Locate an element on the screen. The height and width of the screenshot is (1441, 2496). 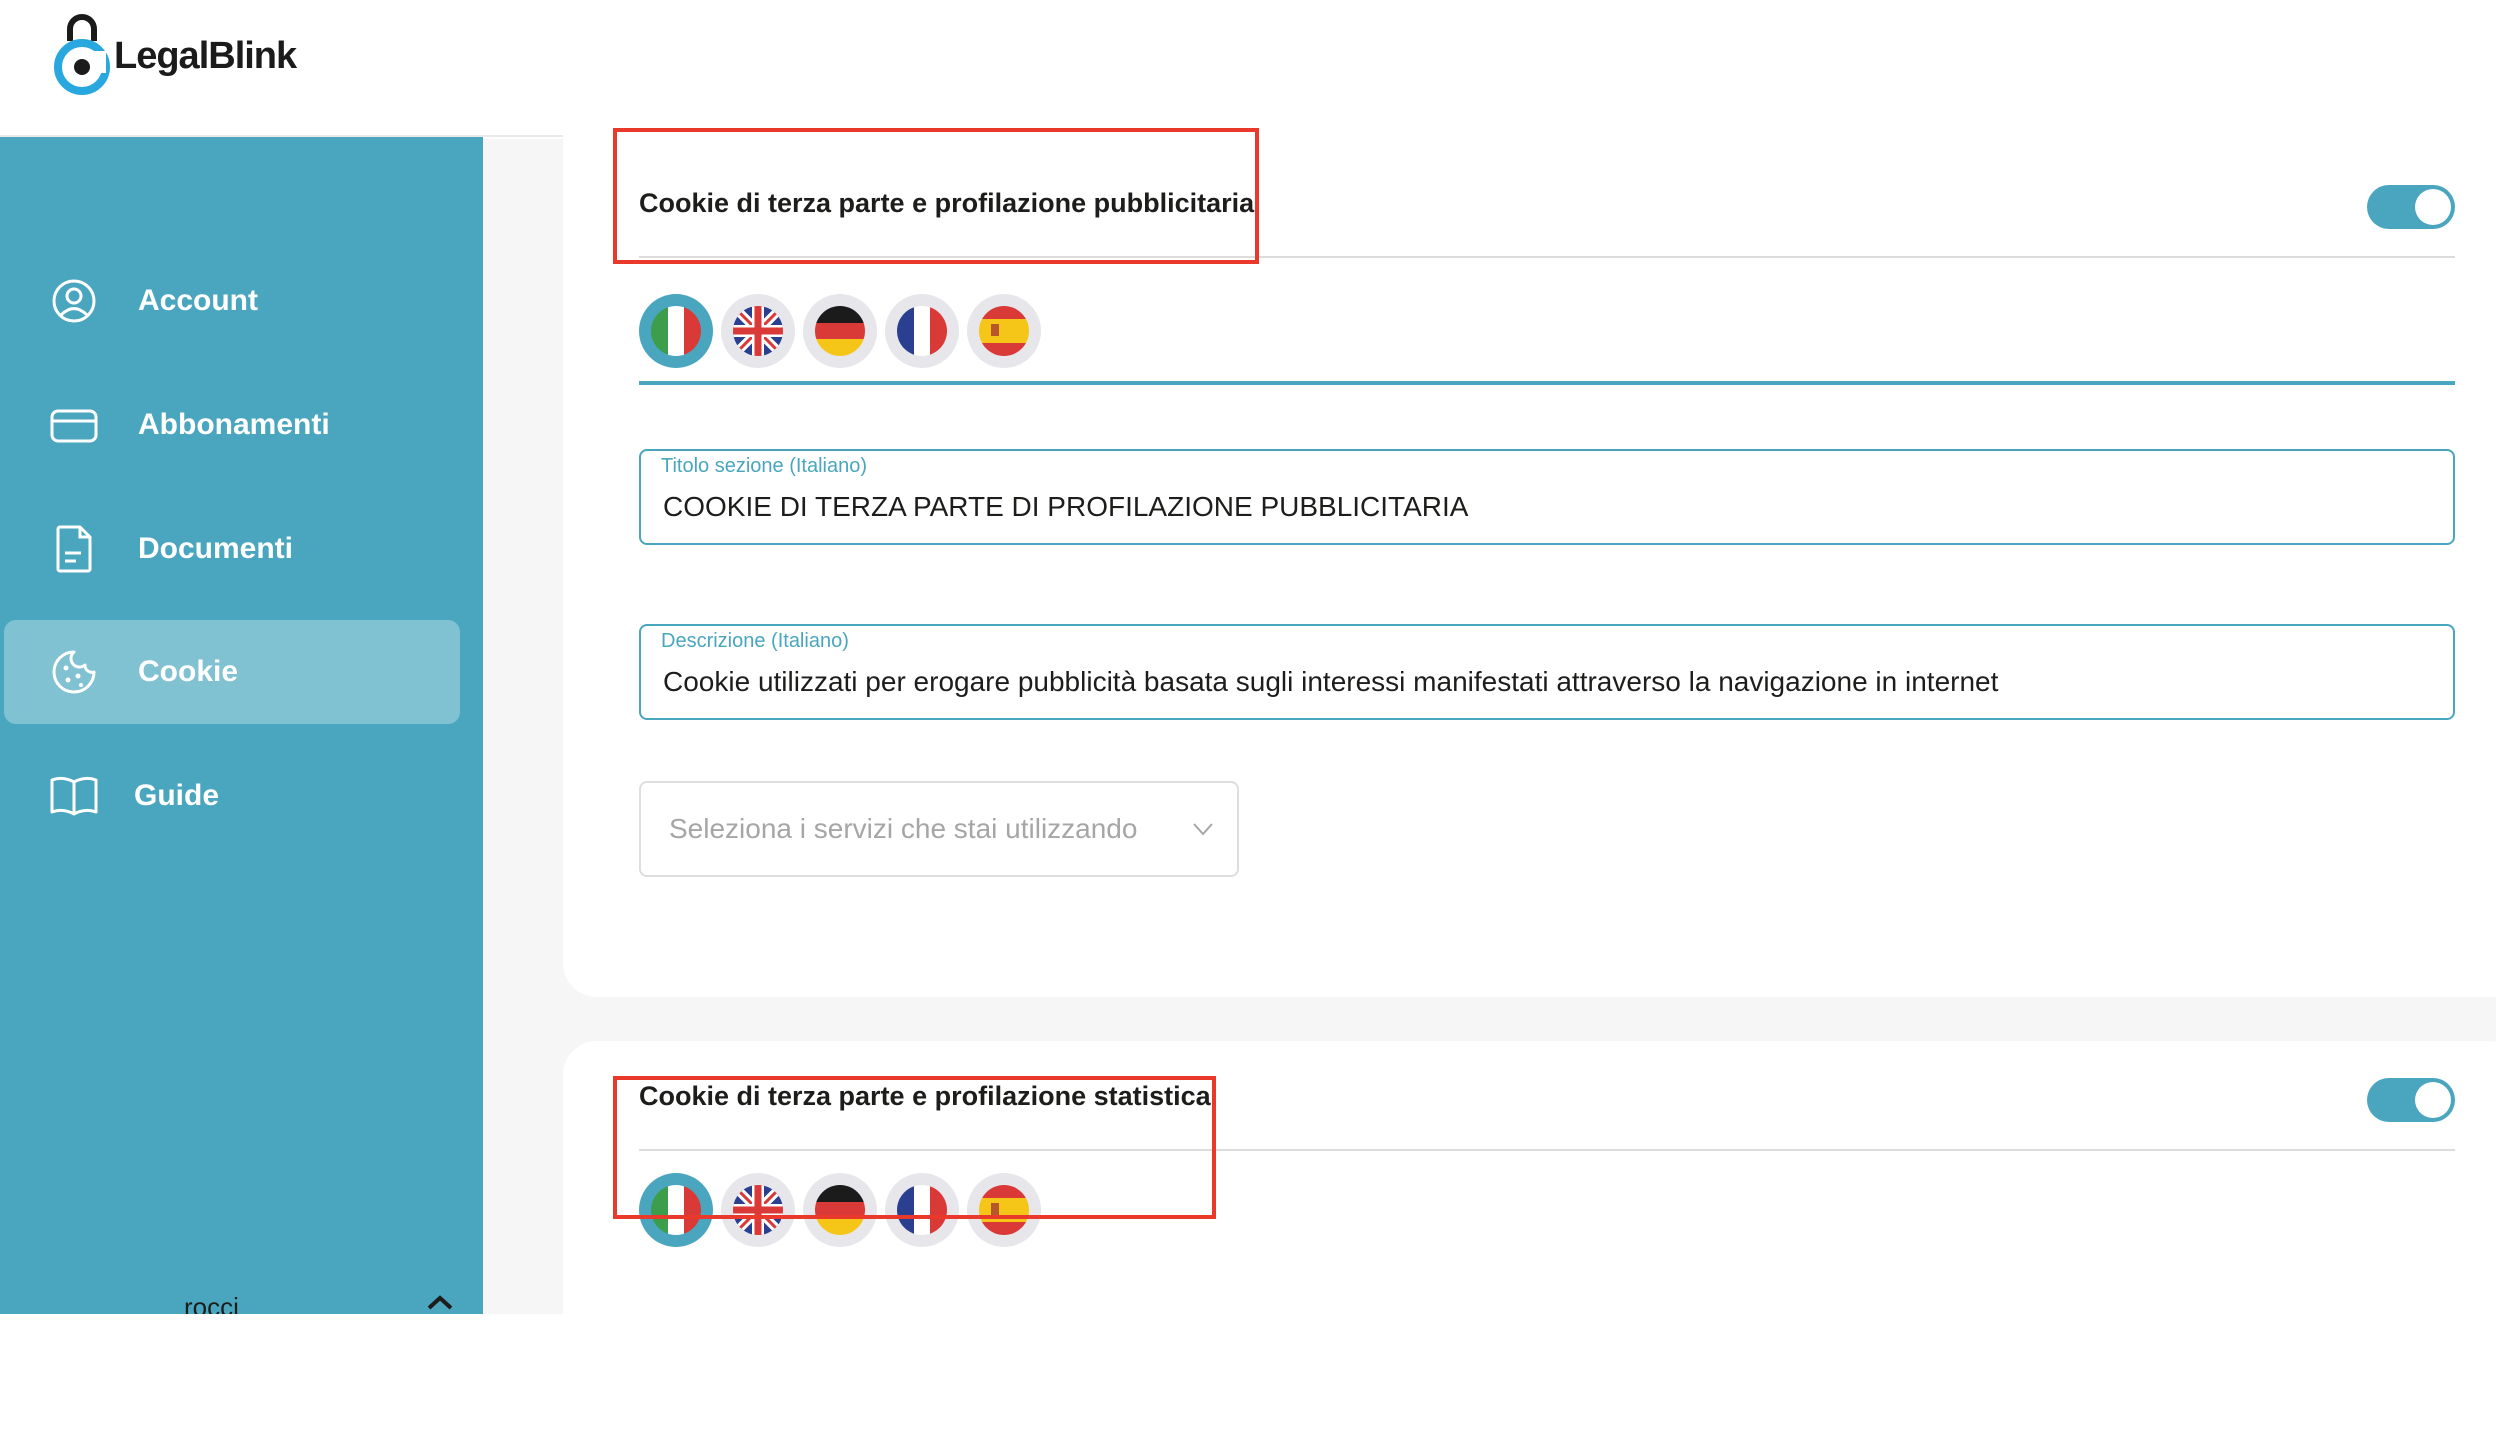
services-select: Seleziona i servizi che stai utilizzando is located at coordinates (939, 829).